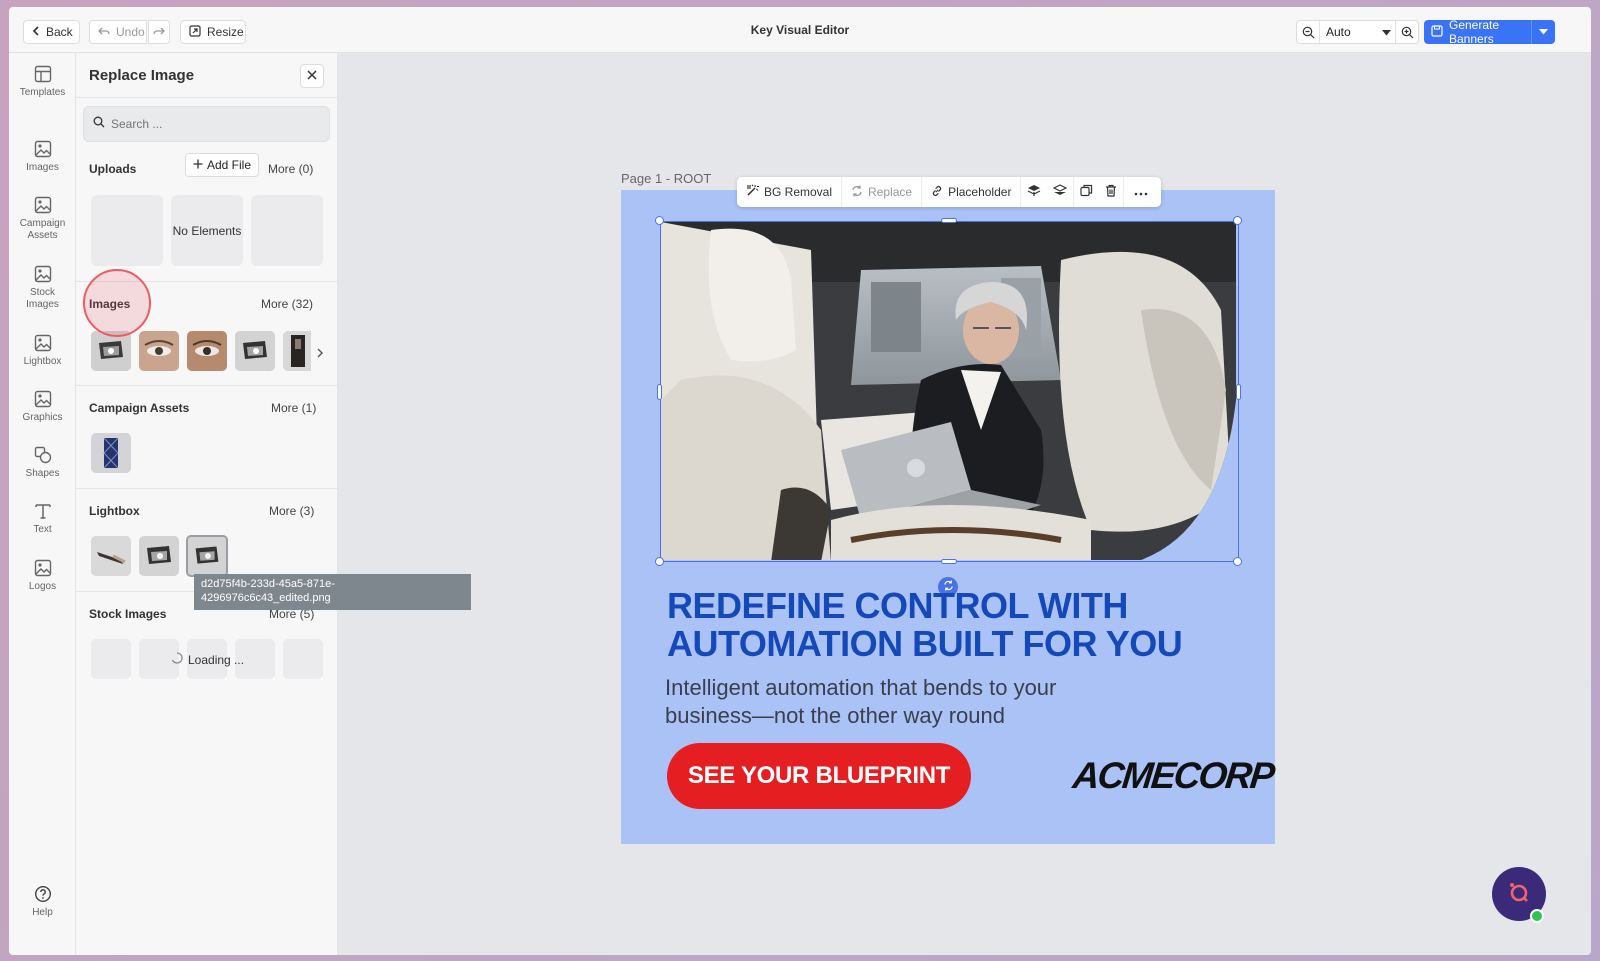  I want to click on selected-image-frame, so click(949, 391).